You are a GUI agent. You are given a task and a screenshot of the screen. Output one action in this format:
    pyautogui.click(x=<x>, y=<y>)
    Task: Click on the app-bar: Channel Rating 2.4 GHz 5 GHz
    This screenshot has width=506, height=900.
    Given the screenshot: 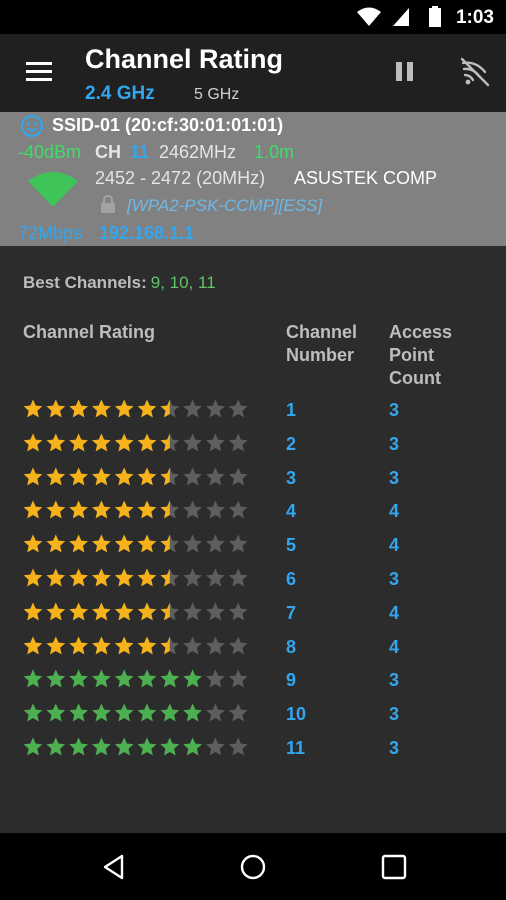 What is the action you would take?
    pyautogui.click(x=253, y=73)
    